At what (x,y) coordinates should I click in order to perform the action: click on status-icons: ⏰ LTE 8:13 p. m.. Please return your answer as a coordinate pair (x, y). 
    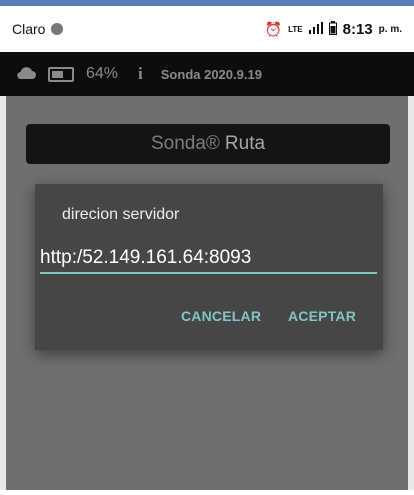
    Looking at the image, I should click on (333, 29).